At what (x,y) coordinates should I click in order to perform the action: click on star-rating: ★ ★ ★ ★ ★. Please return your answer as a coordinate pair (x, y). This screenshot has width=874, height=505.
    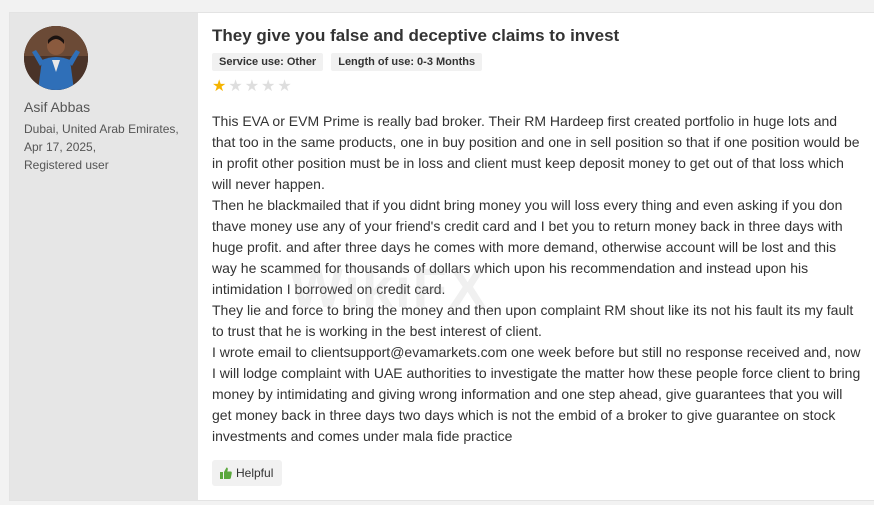
    Looking at the image, I should click on (252, 87).